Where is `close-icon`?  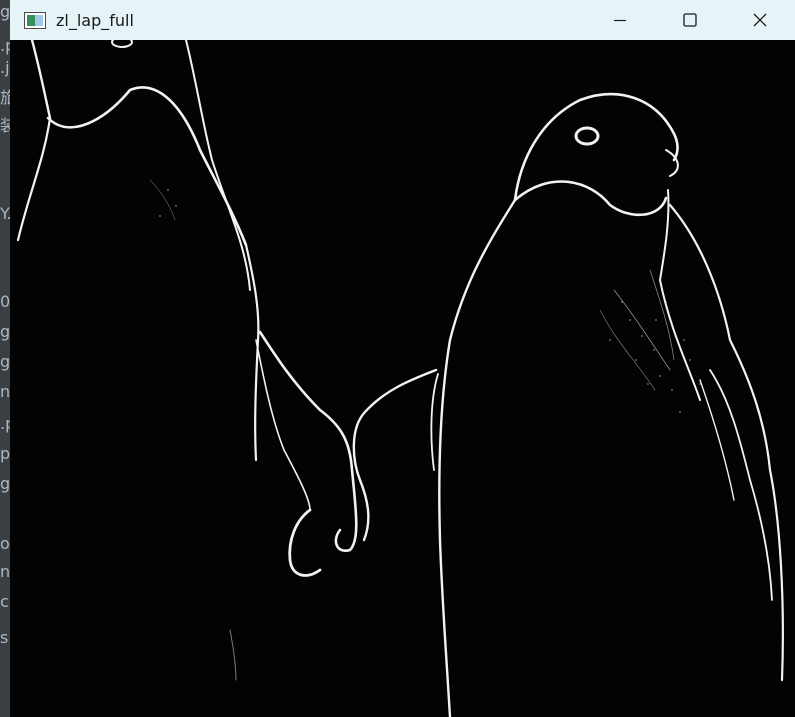 close-icon is located at coordinates (760, 20).